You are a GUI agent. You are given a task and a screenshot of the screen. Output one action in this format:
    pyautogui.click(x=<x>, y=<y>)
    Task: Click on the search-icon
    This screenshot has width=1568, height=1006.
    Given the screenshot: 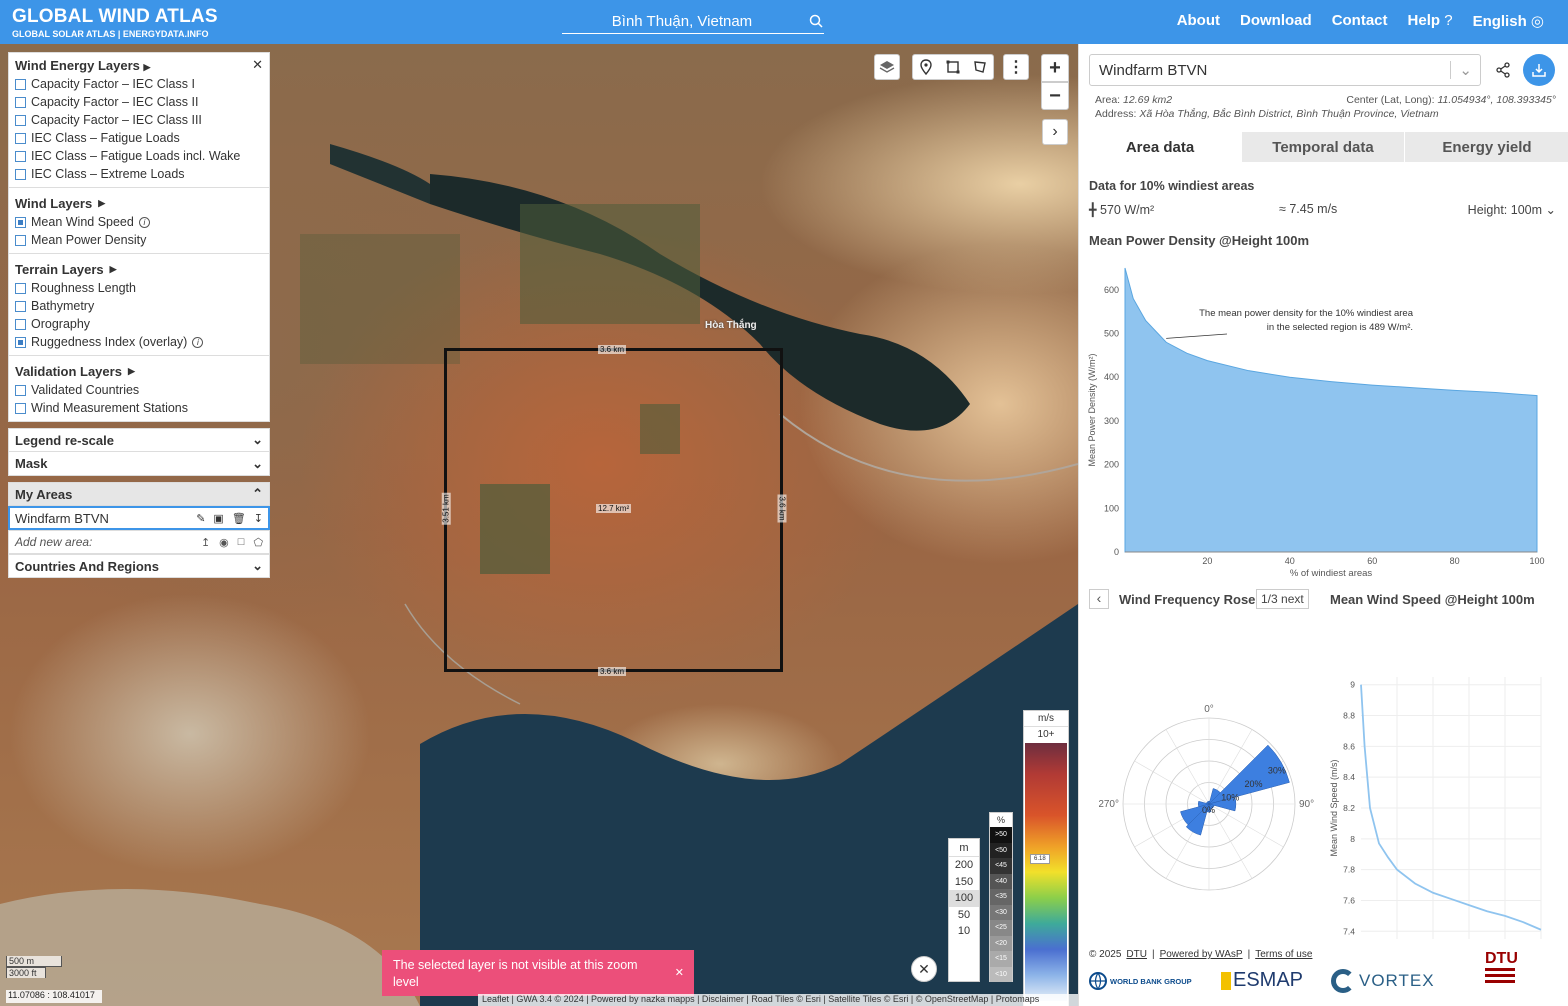 What is the action you would take?
    pyautogui.click(x=816, y=21)
    